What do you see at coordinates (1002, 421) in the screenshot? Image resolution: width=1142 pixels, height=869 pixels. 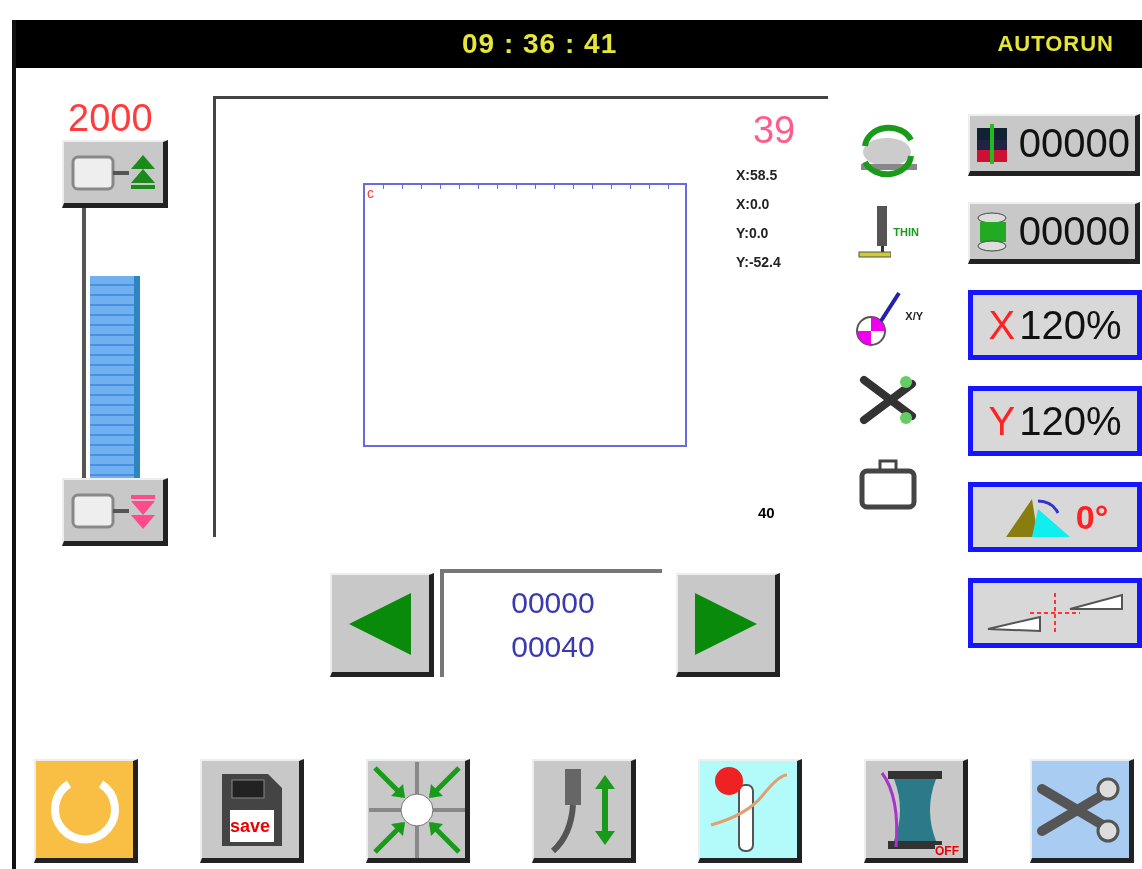 I see `axis-label: Y` at bounding box center [1002, 421].